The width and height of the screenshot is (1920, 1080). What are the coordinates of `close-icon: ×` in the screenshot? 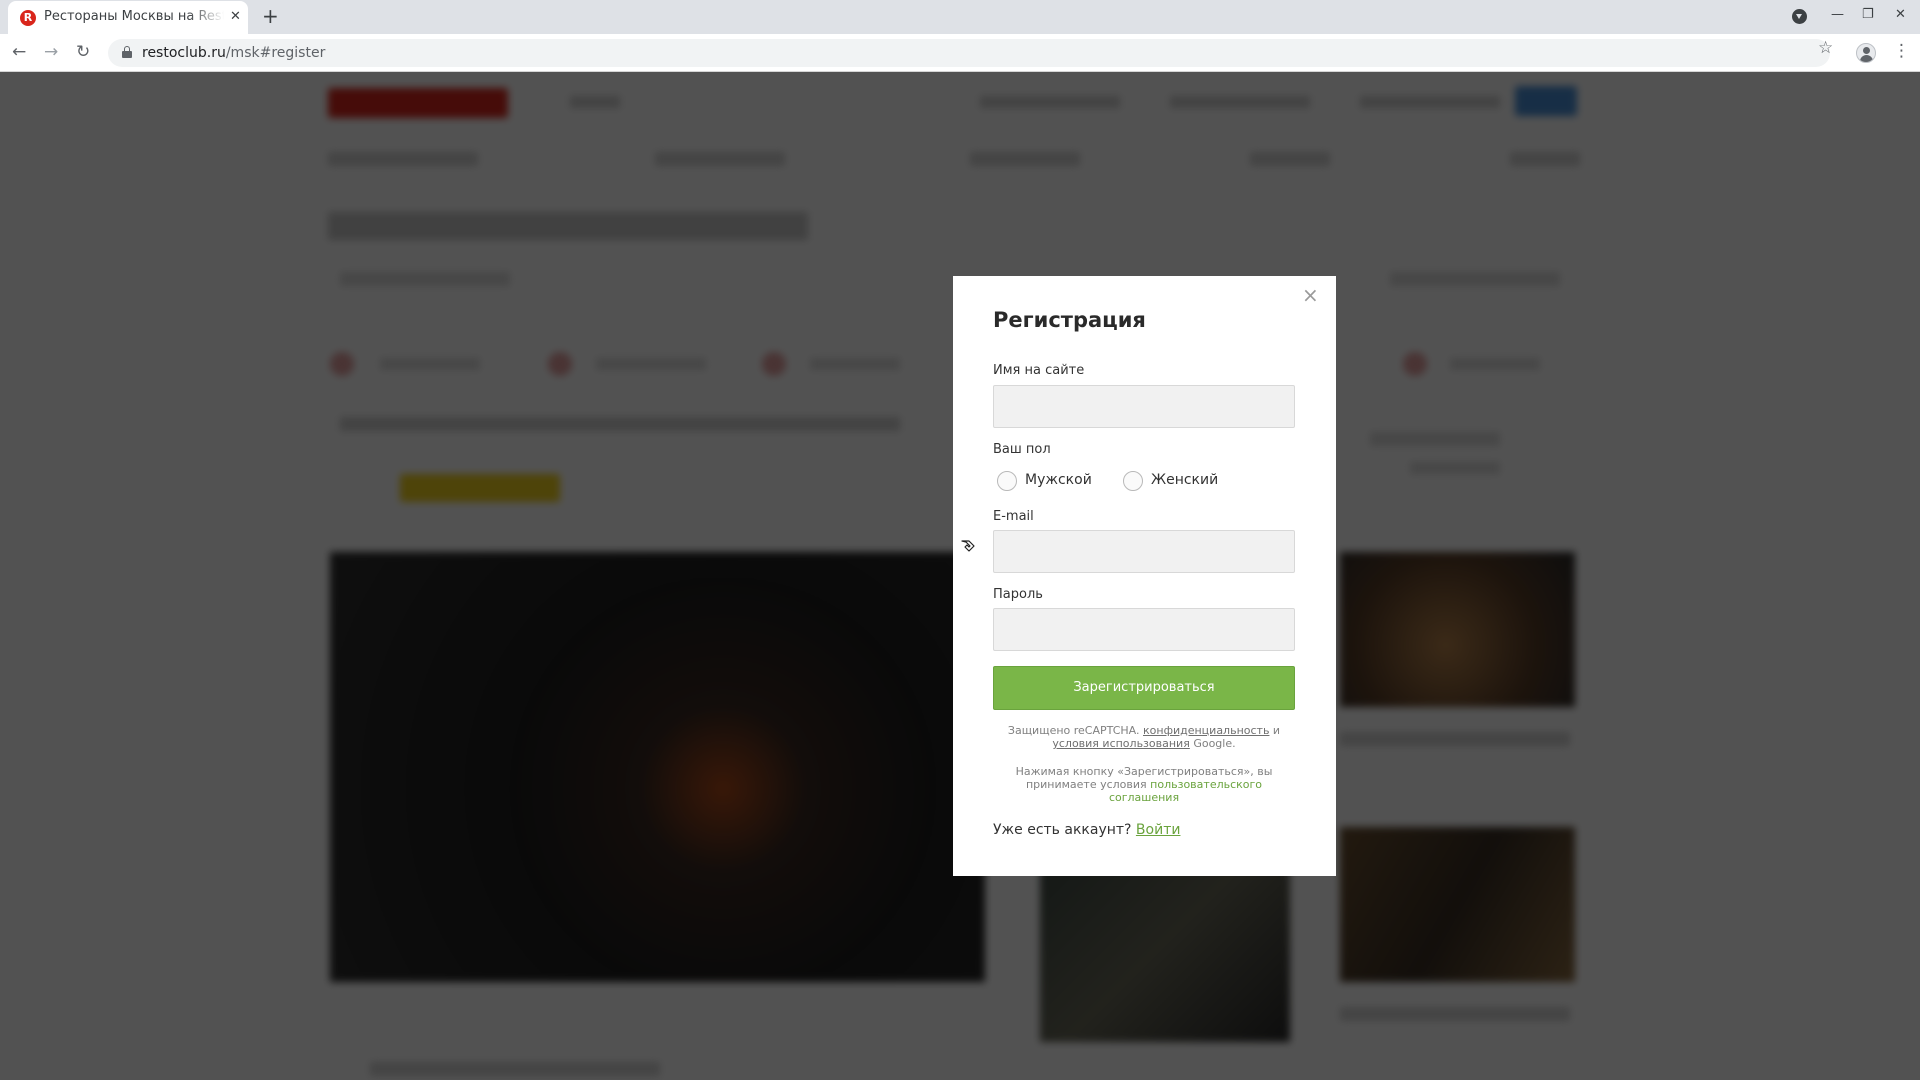 It's located at (1310, 295).